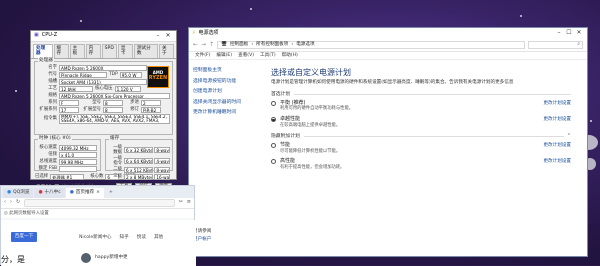 This screenshot has width=600, height=266. I want to click on maximize-button: ☐, so click(569, 33).